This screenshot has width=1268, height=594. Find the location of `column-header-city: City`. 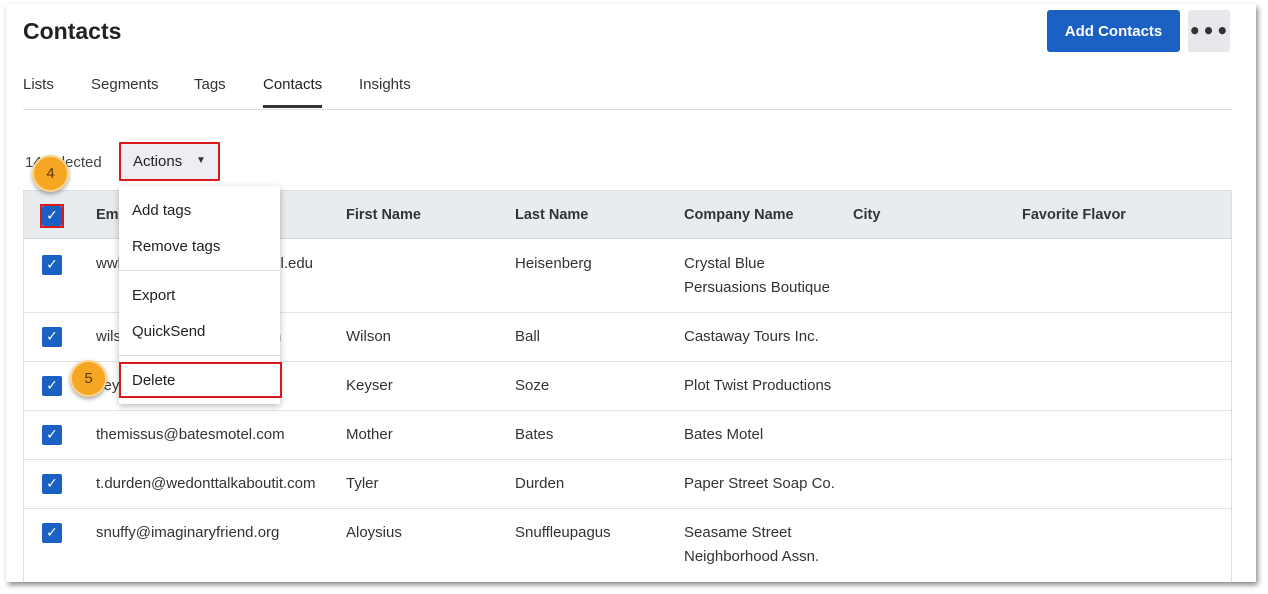

column-header-city: City is located at coordinates (866, 215).